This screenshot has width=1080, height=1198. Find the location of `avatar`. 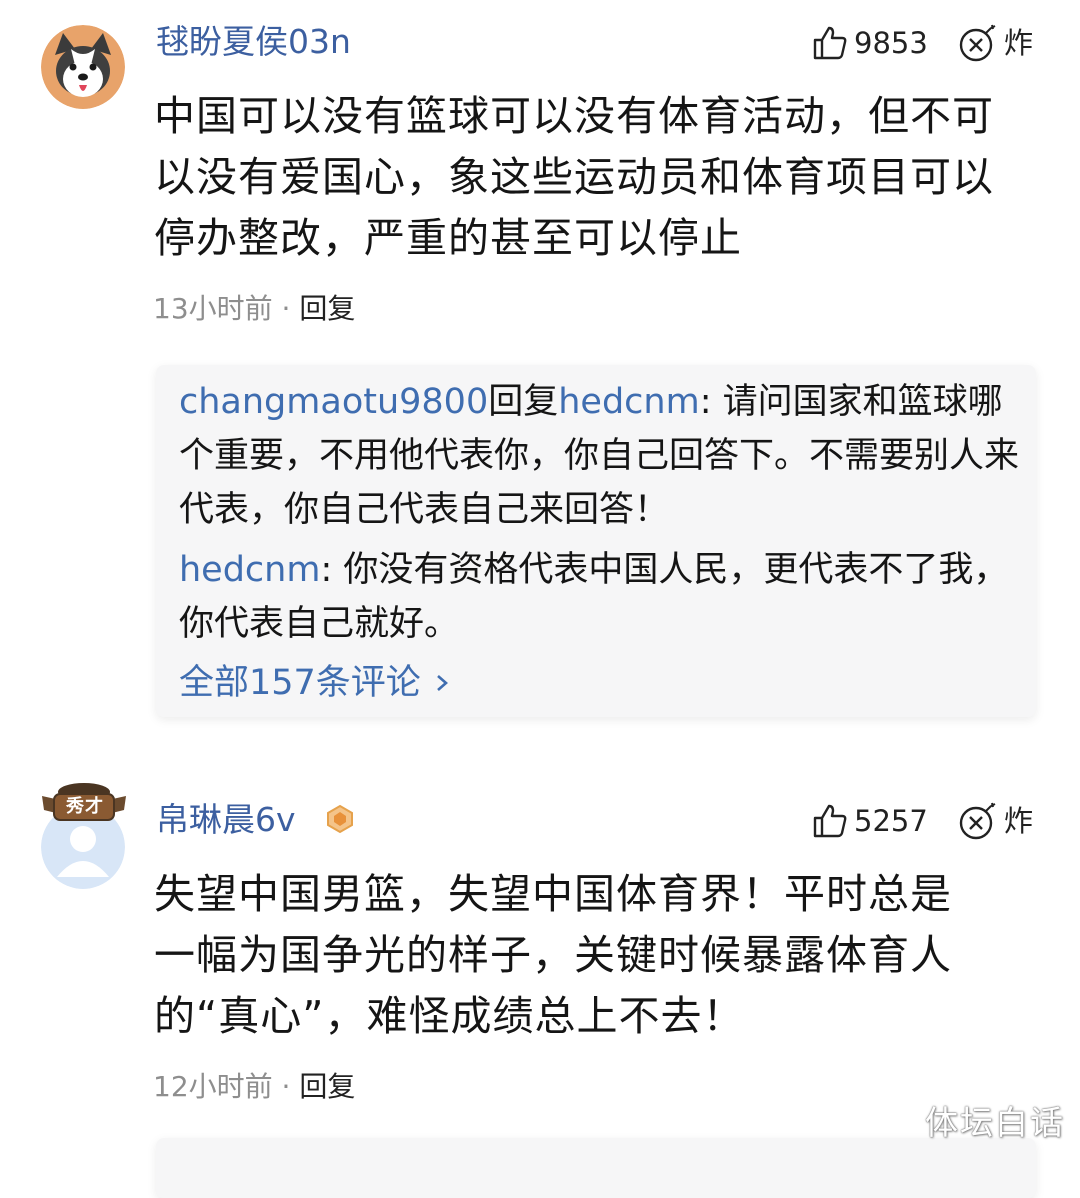

avatar is located at coordinates (83, 67).